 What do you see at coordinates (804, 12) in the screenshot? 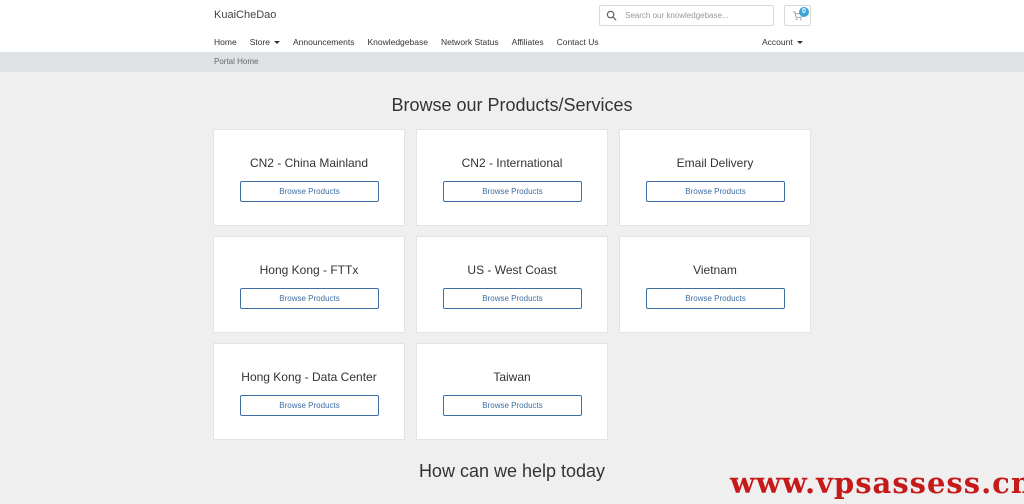
I see `cart-count-badge: 0` at bounding box center [804, 12].